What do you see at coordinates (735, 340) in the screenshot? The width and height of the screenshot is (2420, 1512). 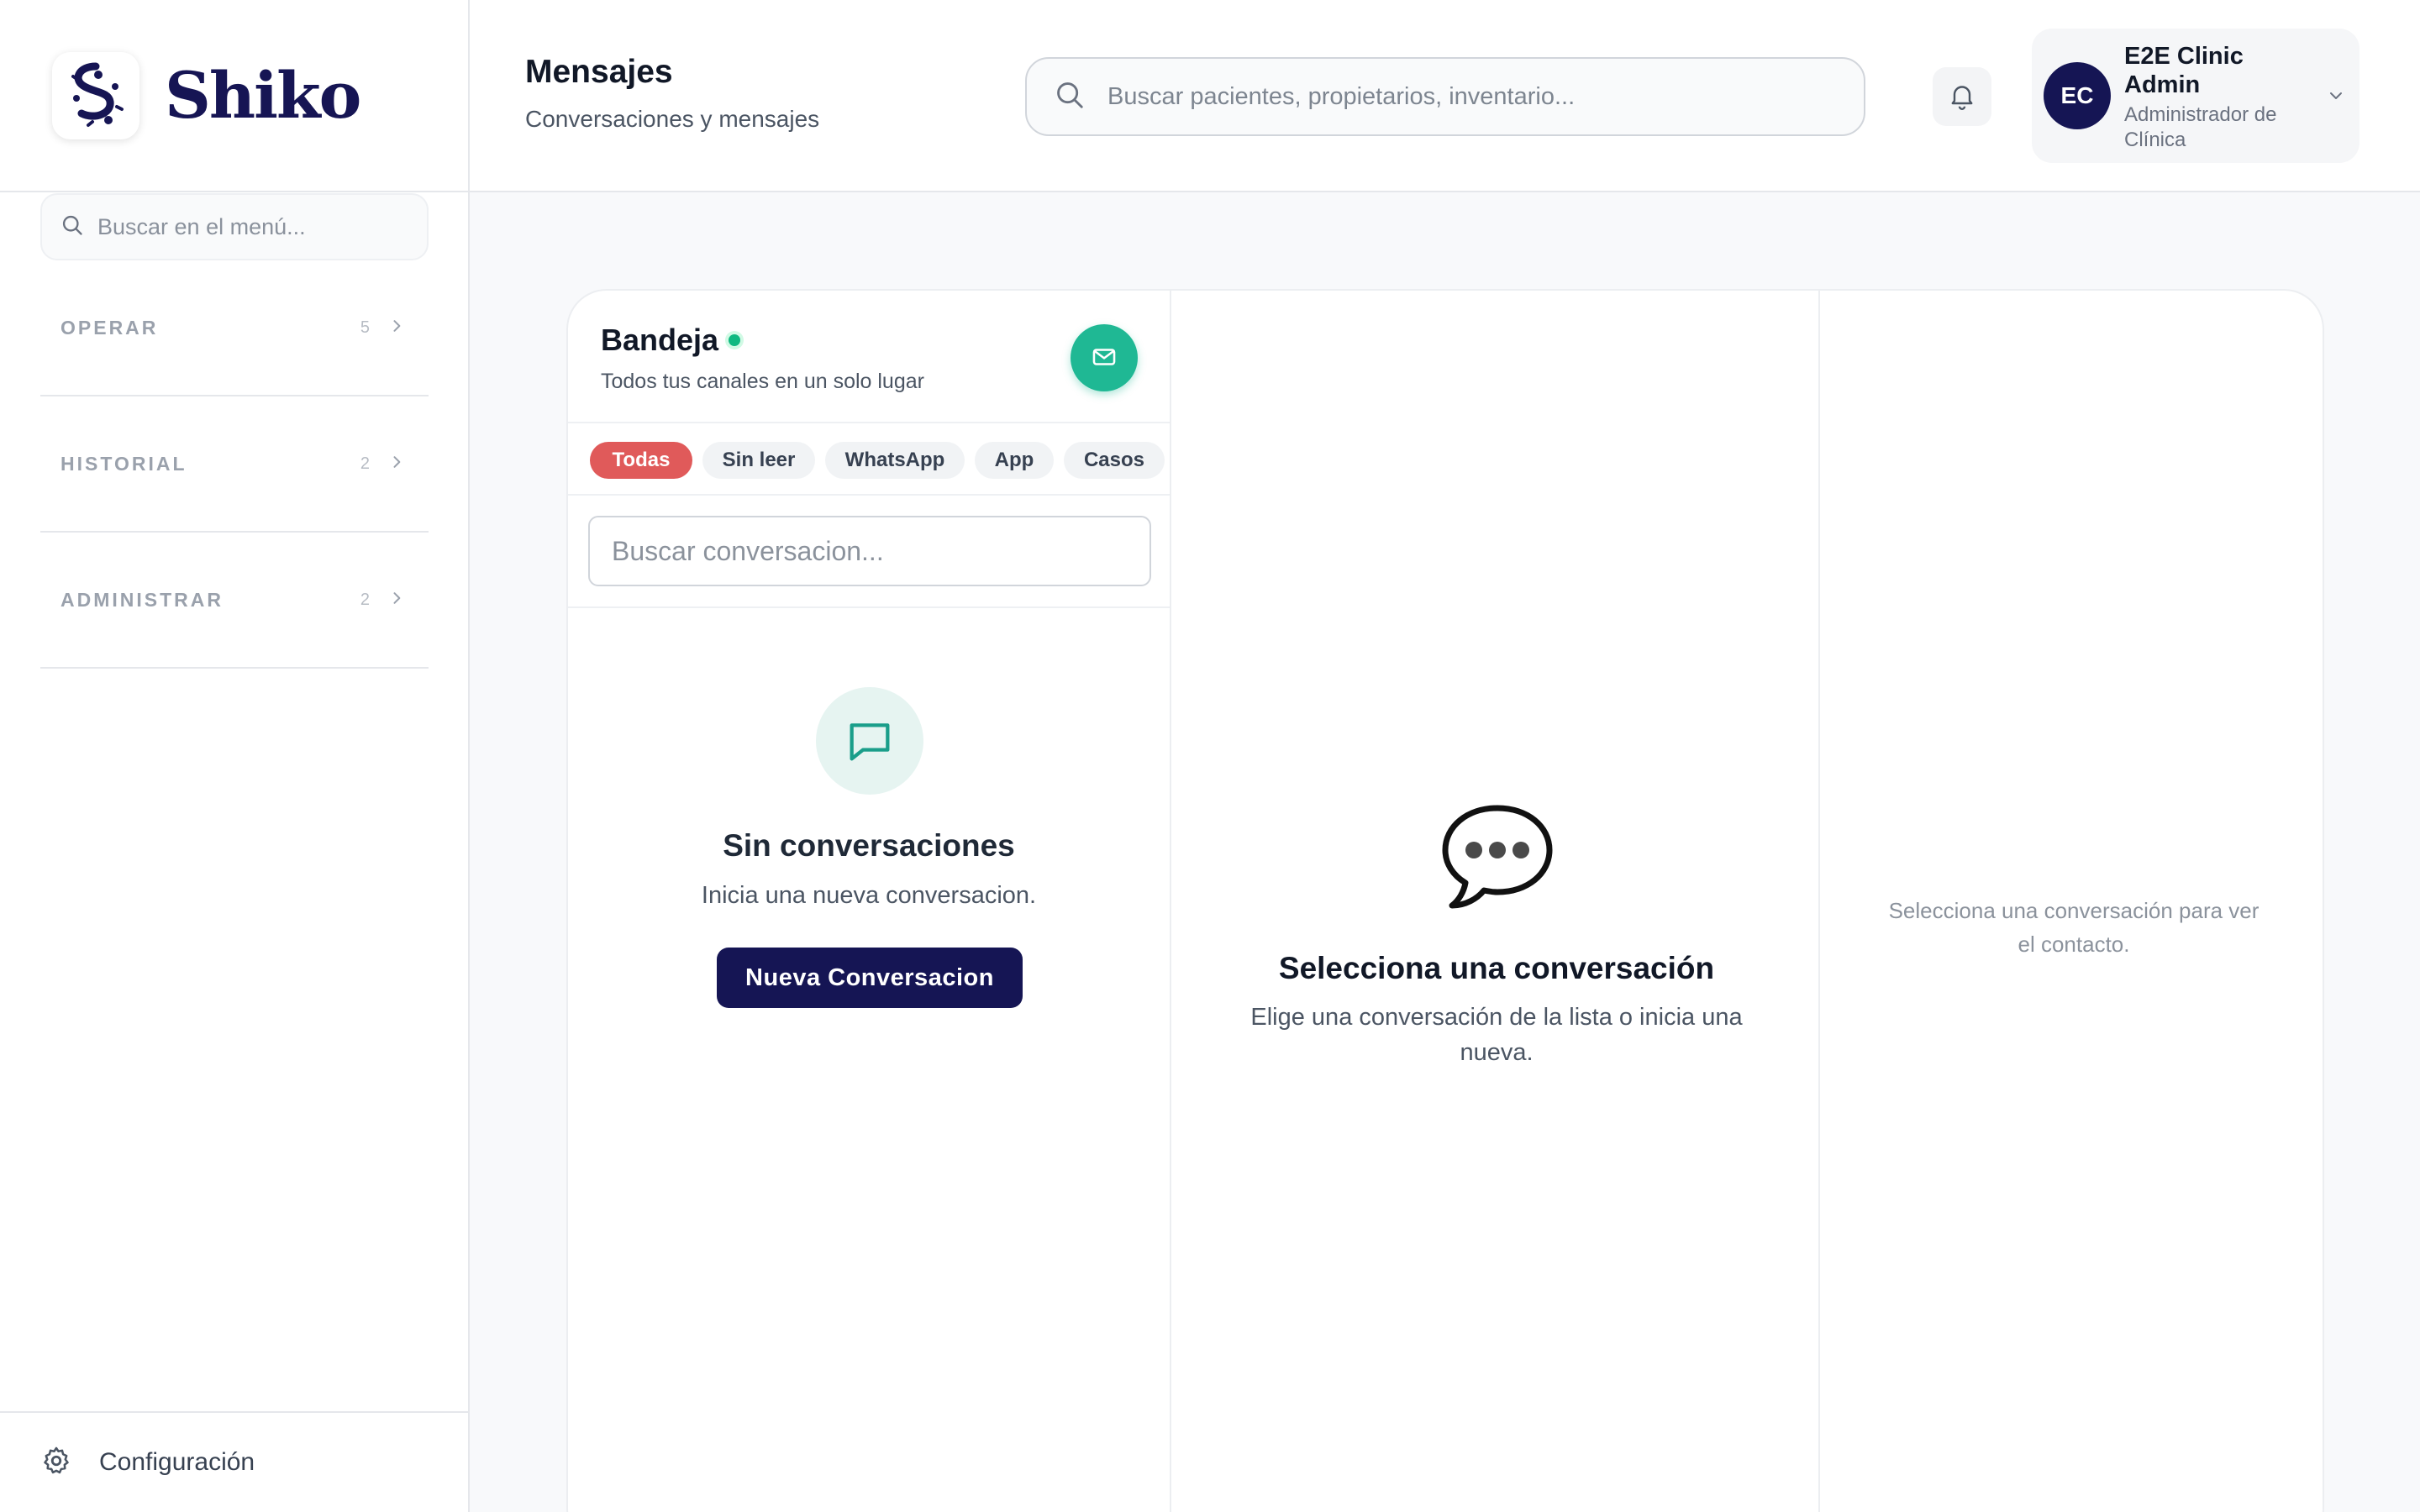 I see `online-status-dot` at bounding box center [735, 340].